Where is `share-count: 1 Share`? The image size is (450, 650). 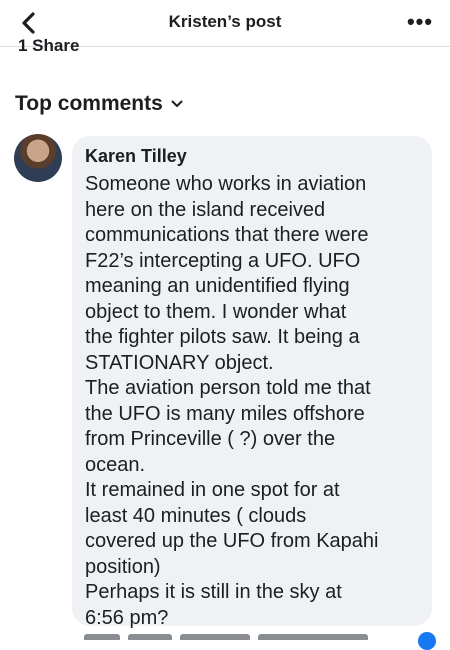 share-count: 1 Share is located at coordinates (48, 48).